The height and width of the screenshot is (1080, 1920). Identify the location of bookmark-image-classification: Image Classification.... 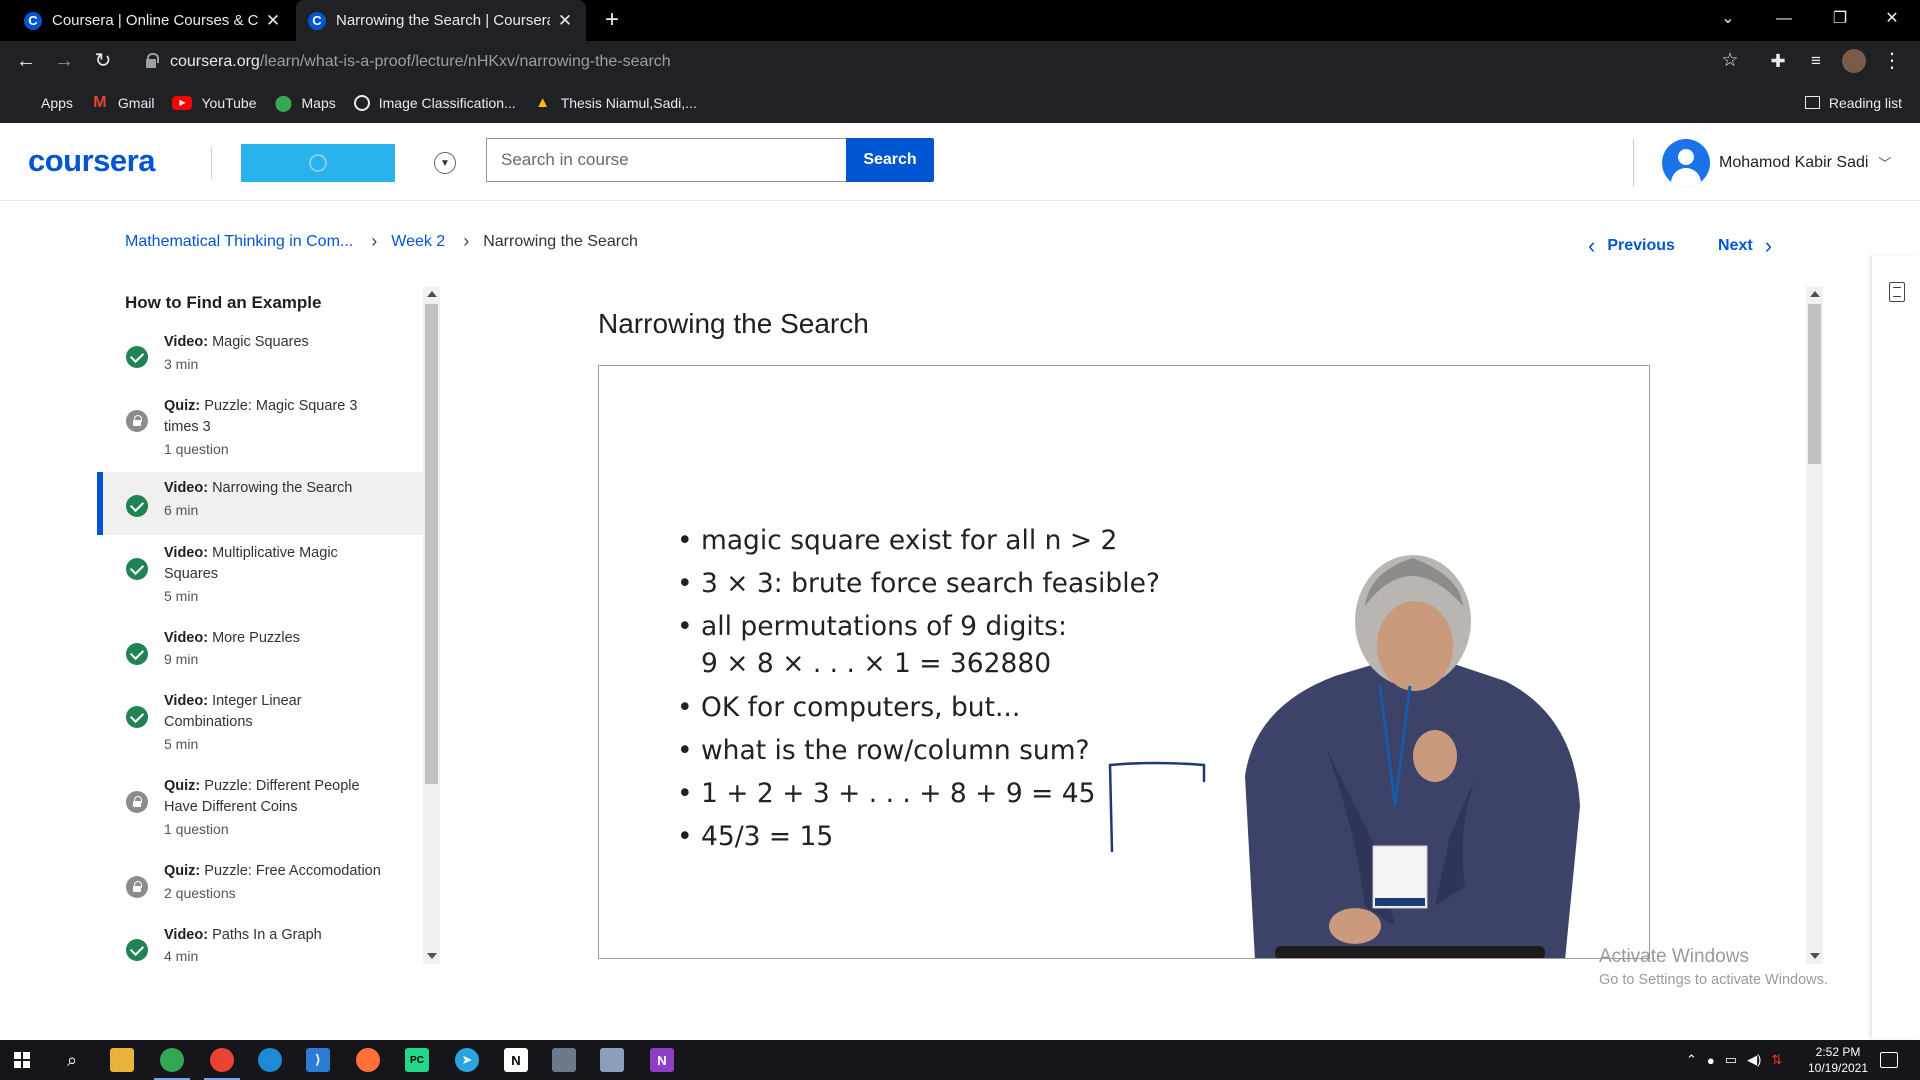
(434, 102).